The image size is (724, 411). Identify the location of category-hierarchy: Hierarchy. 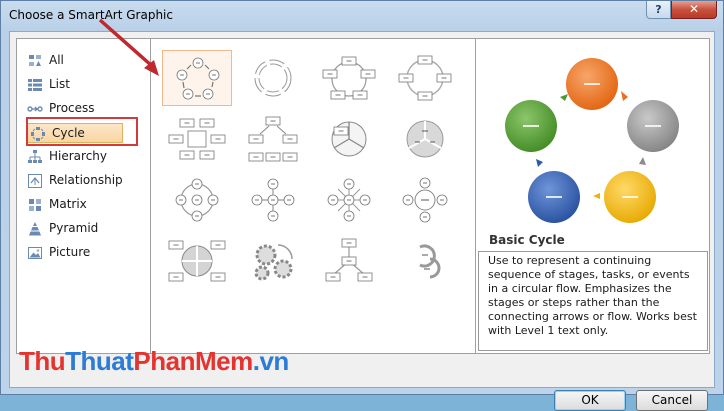
(84, 157).